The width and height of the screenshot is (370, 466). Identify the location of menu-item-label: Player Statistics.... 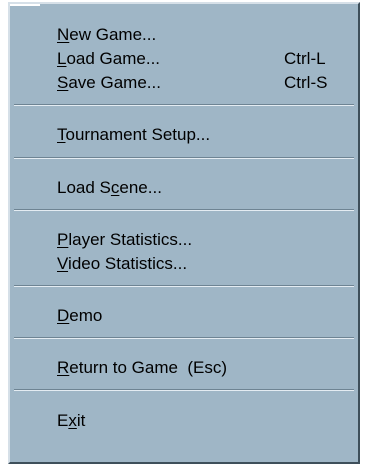
(125, 239).